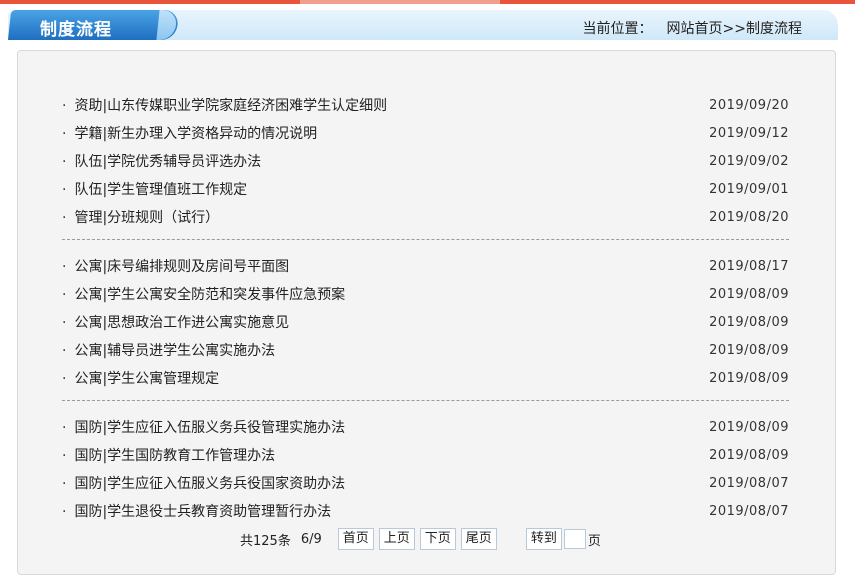 The height and width of the screenshot is (582, 855). What do you see at coordinates (355, 539) in the screenshot?
I see `first-page-button: 首页` at bounding box center [355, 539].